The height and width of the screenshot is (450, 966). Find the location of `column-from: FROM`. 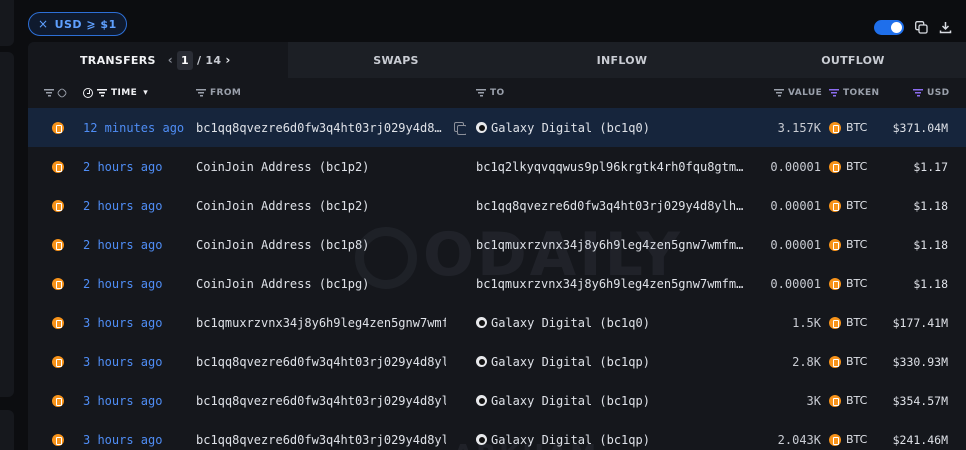

column-from: FROM is located at coordinates (218, 93).